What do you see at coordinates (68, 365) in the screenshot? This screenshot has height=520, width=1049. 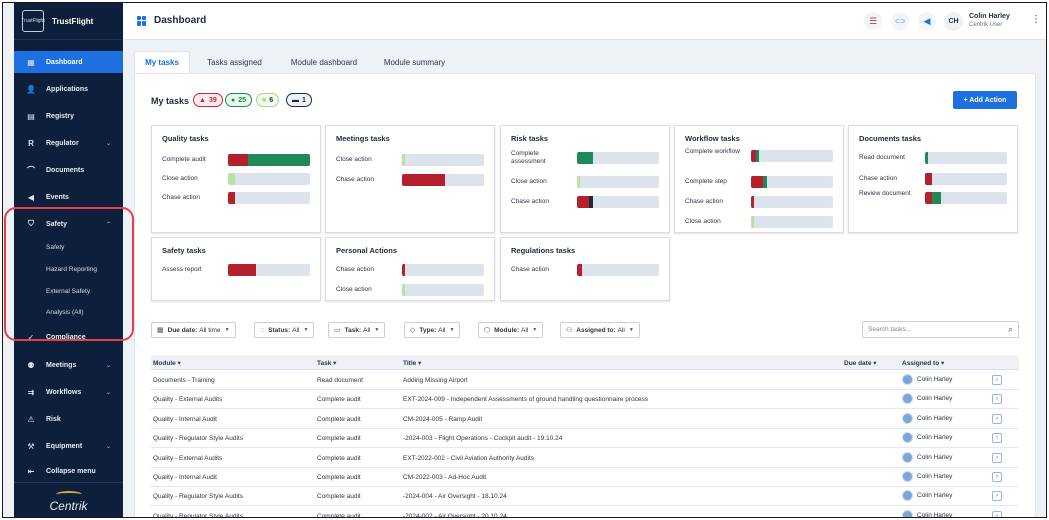 I see `sidebar-item-meetings: ⚉ Meetings ⌄` at bounding box center [68, 365].